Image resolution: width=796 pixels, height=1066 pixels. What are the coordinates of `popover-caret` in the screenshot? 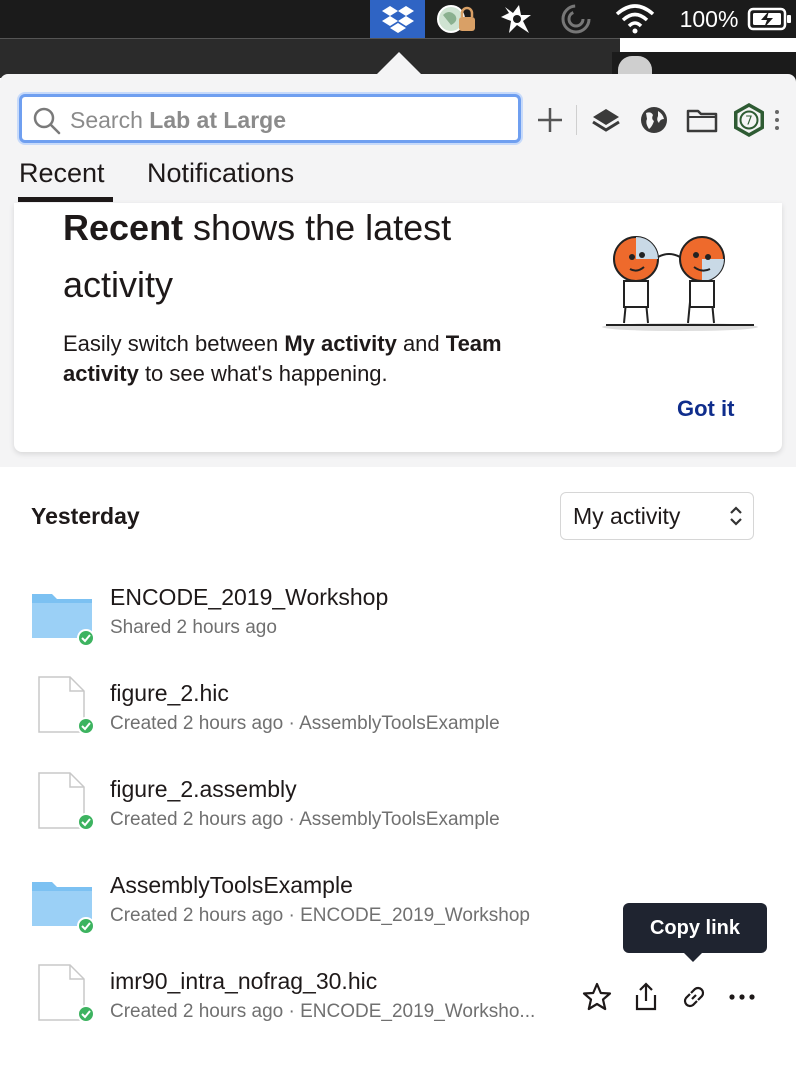 It's located at (399, 63).